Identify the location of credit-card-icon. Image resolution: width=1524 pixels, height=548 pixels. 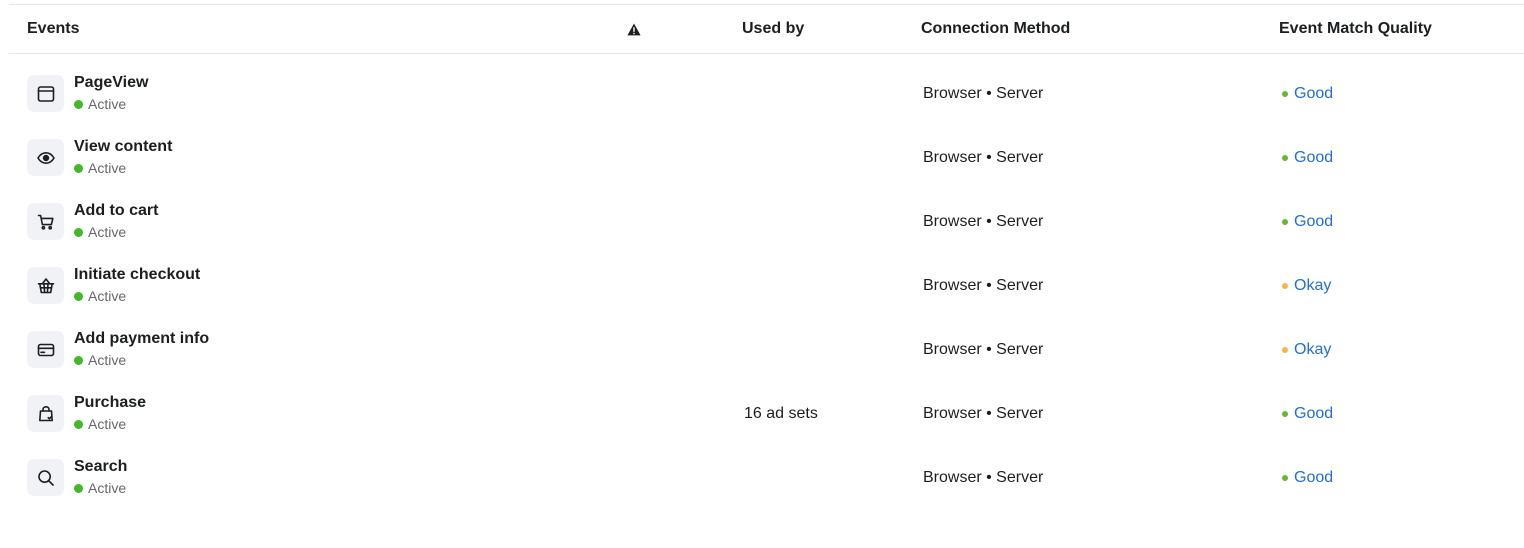
(45, 349).